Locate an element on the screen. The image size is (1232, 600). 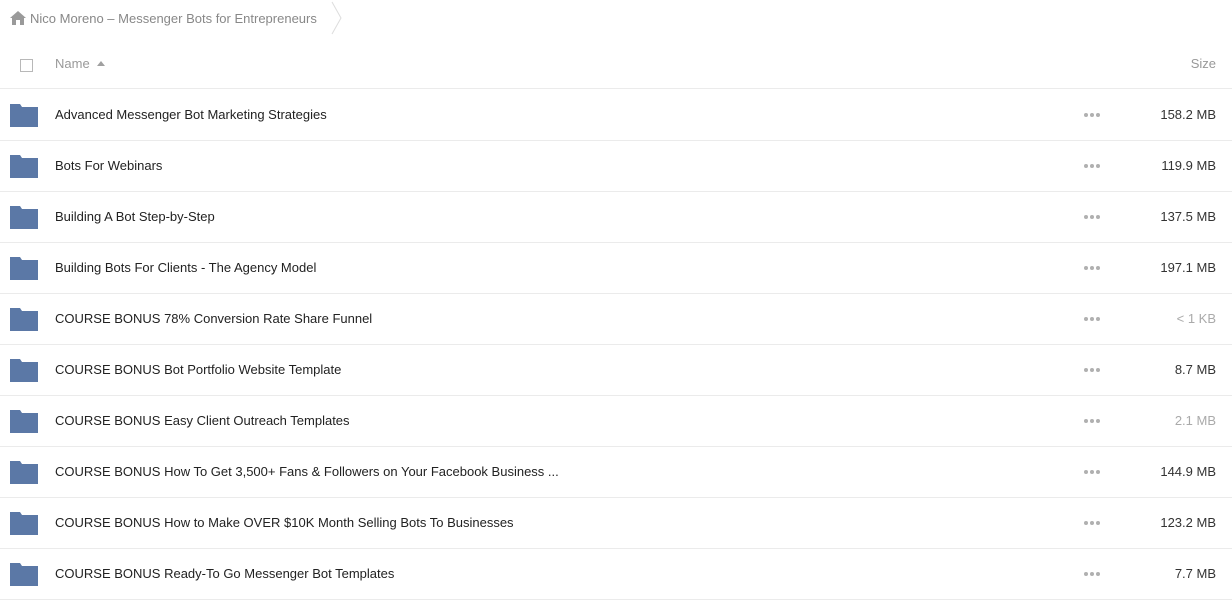
folder-size: 123.2 MB is located at coordinates (1188, 522).